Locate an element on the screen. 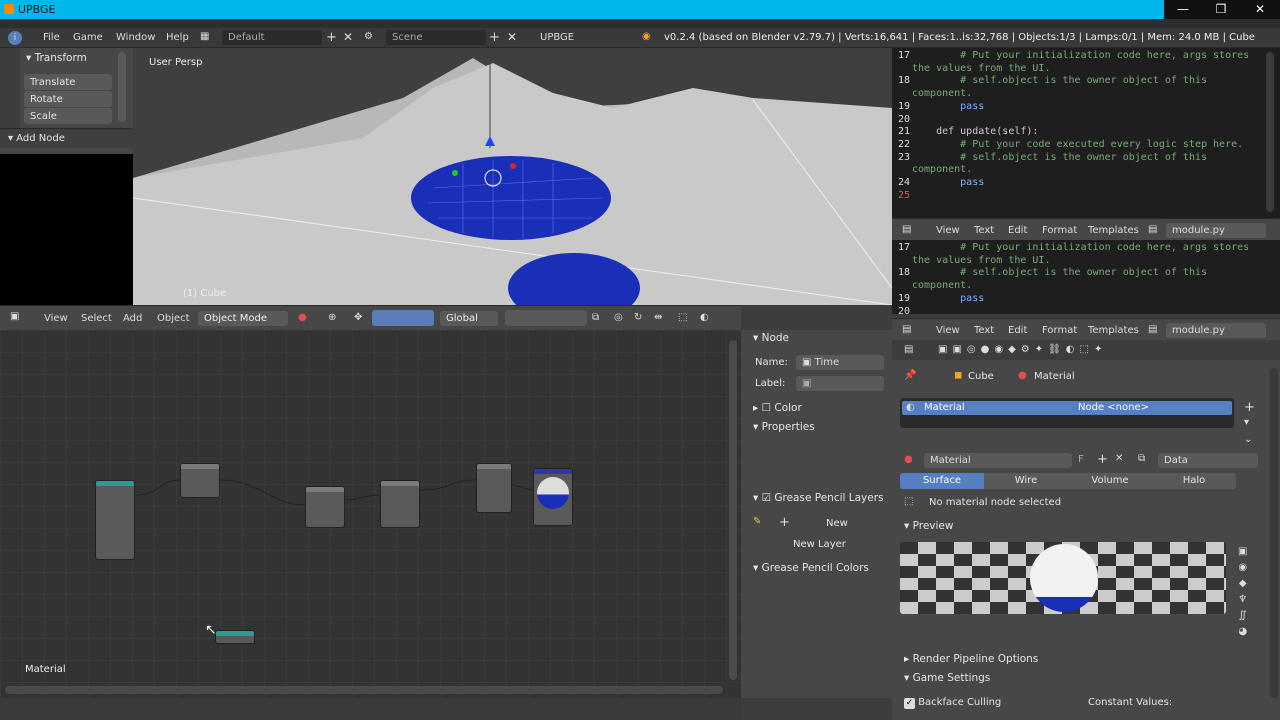 The image size is (1280, 720). camera-icon: ◐ is located at coordinates (704, 317).